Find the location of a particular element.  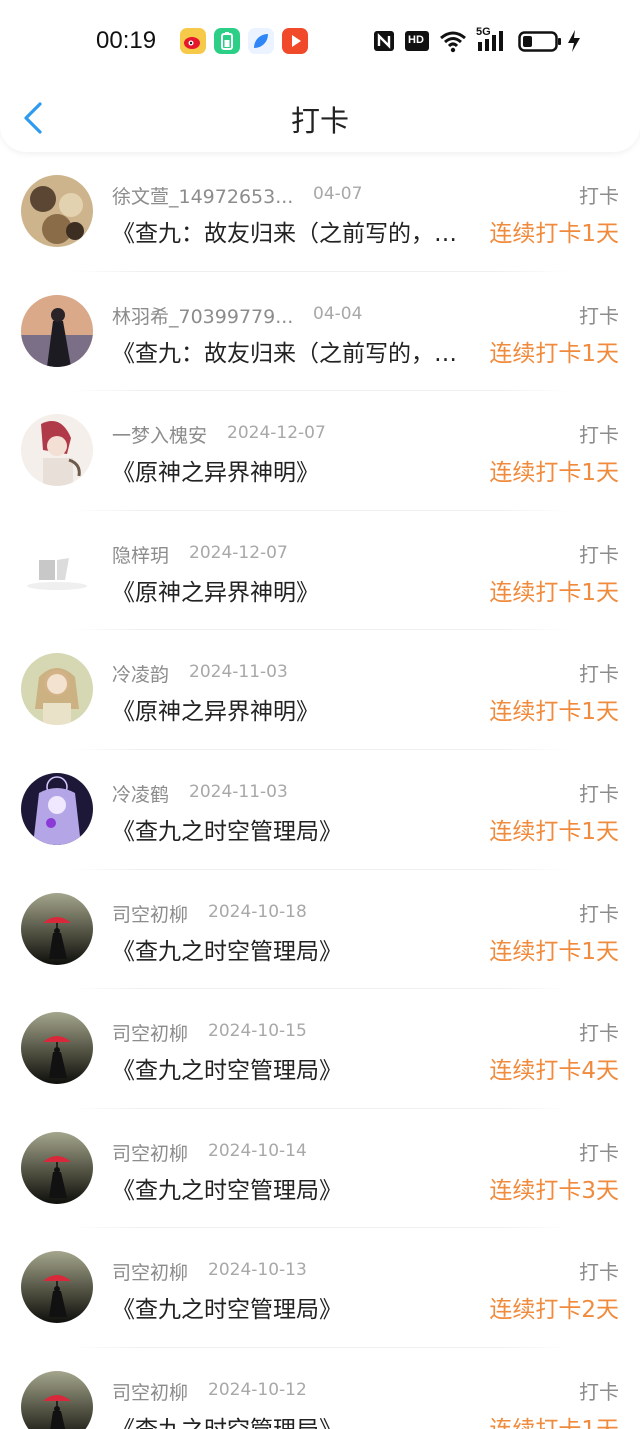

checkin-item: 司空初柳 2024-10-18 《查九之时空管理局》 打卡连续打卡1天 is located at coordinates (320, 930).